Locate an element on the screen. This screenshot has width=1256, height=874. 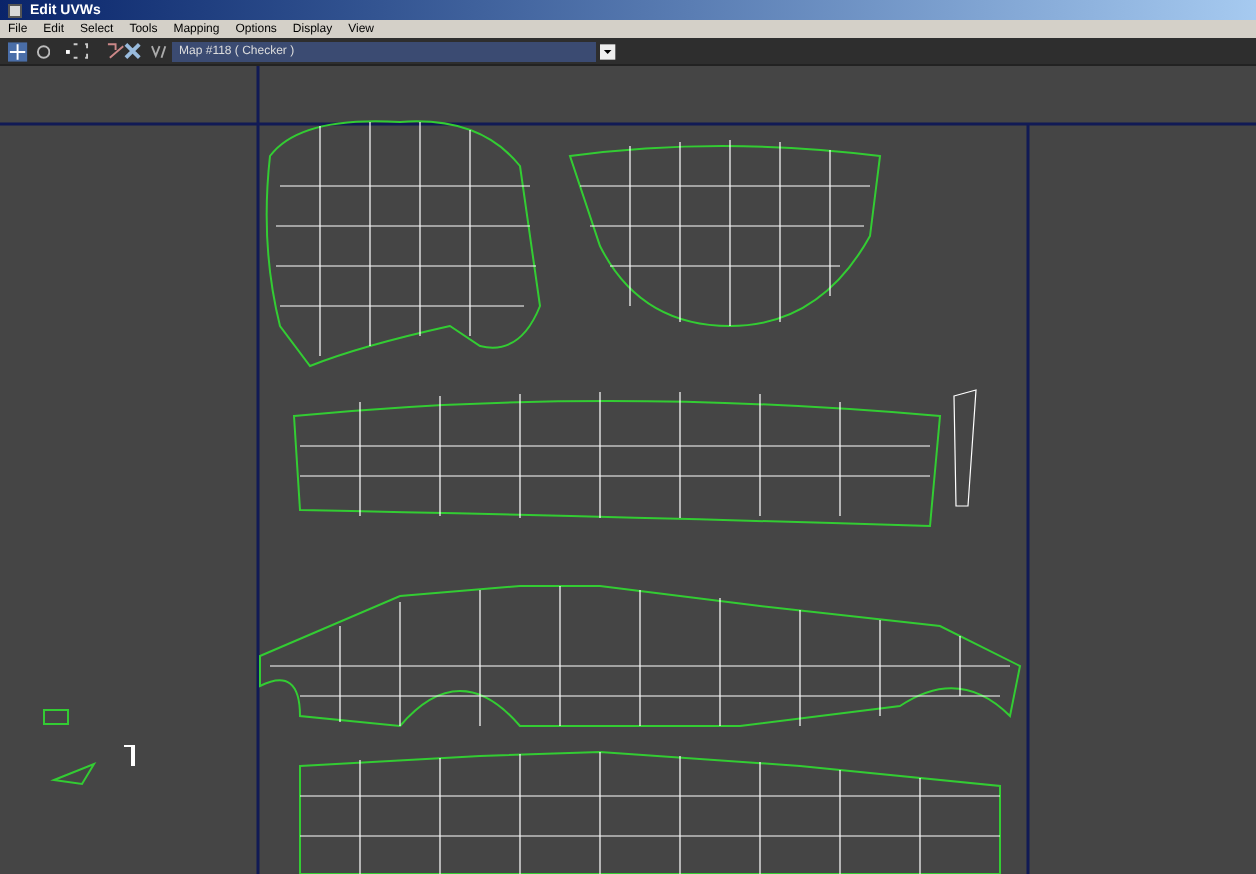
dropdown-arrow-icon is located at coordinates (608, 51).